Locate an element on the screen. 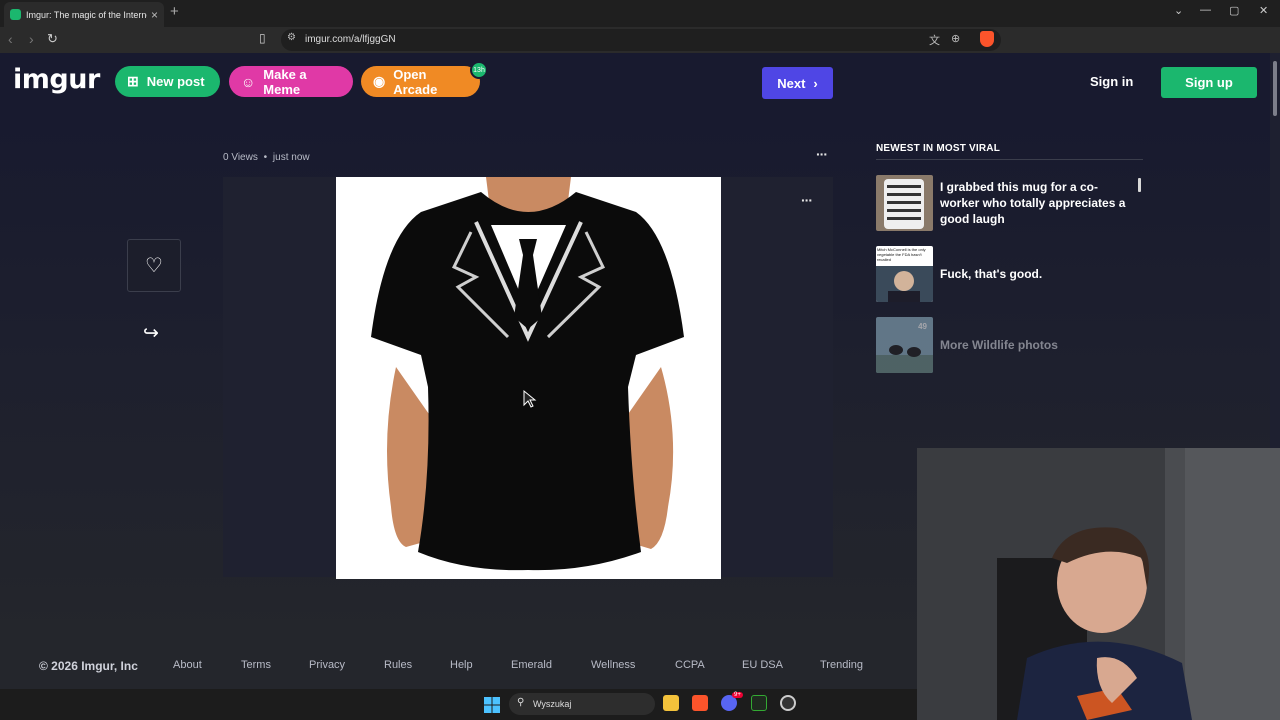  viral-thumbnail is located at coordinates (904, 203).